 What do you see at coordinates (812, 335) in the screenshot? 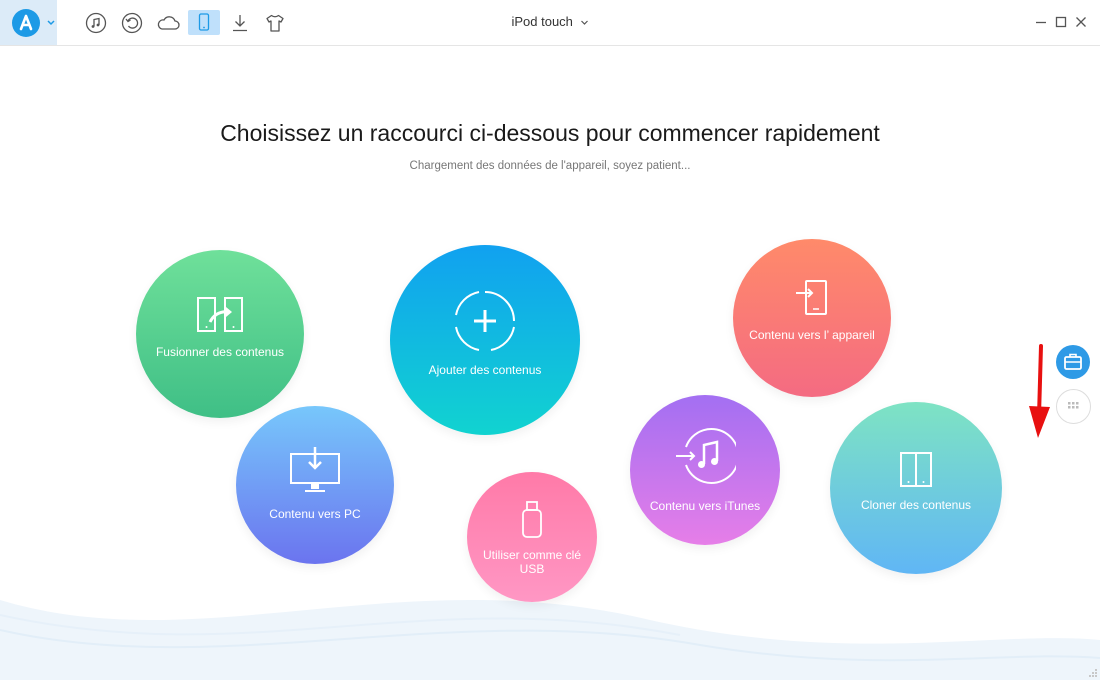
I see `to-device-label: Contenu vers l’ appareil` at bounding box center [812, 335].